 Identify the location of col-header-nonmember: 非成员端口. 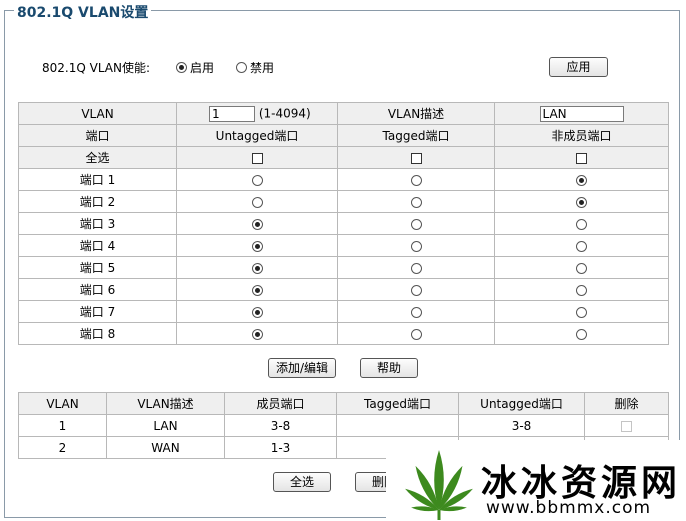
(581, 135).